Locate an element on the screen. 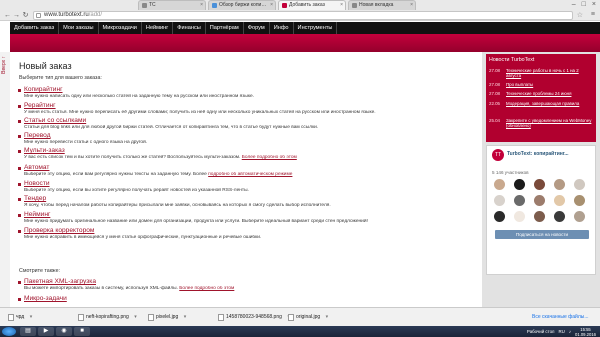 The height and width of the screenshot is (337, 600). browser-menu-icon: ≡ is located at coordinates (593, 14).